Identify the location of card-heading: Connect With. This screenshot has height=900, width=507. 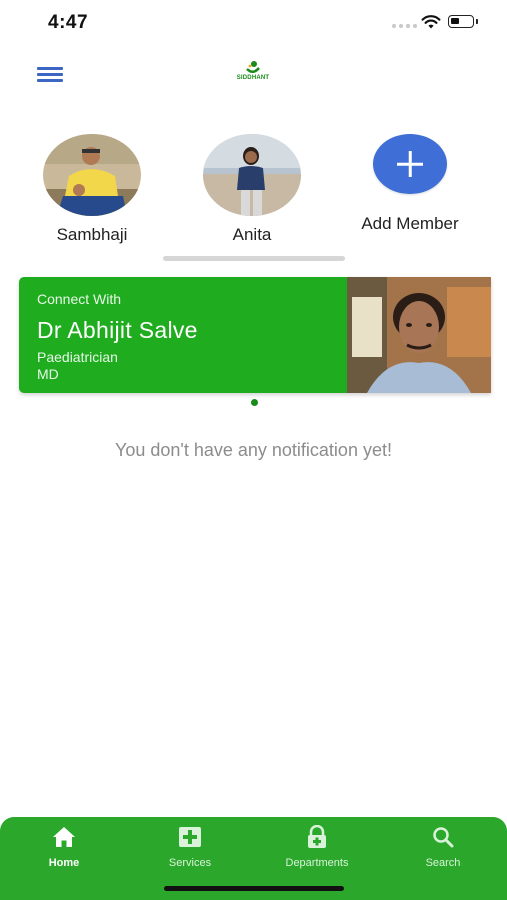
(79, 299).